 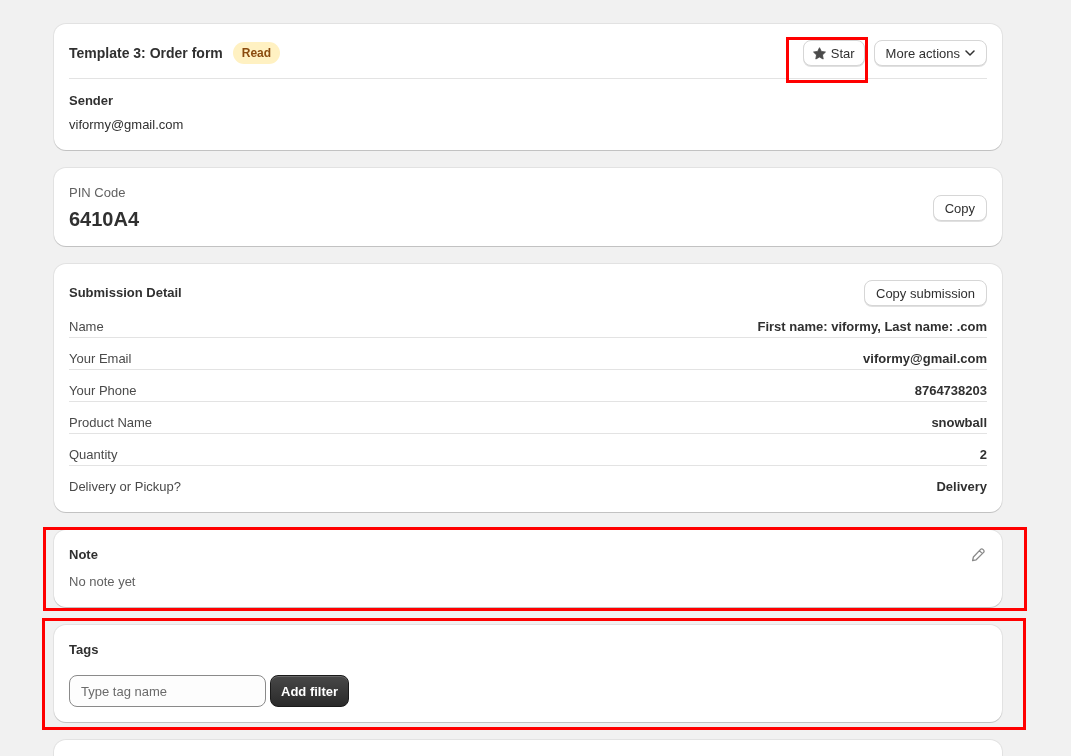 What do you see at coordinates (100, 359) in the screenshot?
I see `field-label: Your Email` at bounding box center [100, 359].